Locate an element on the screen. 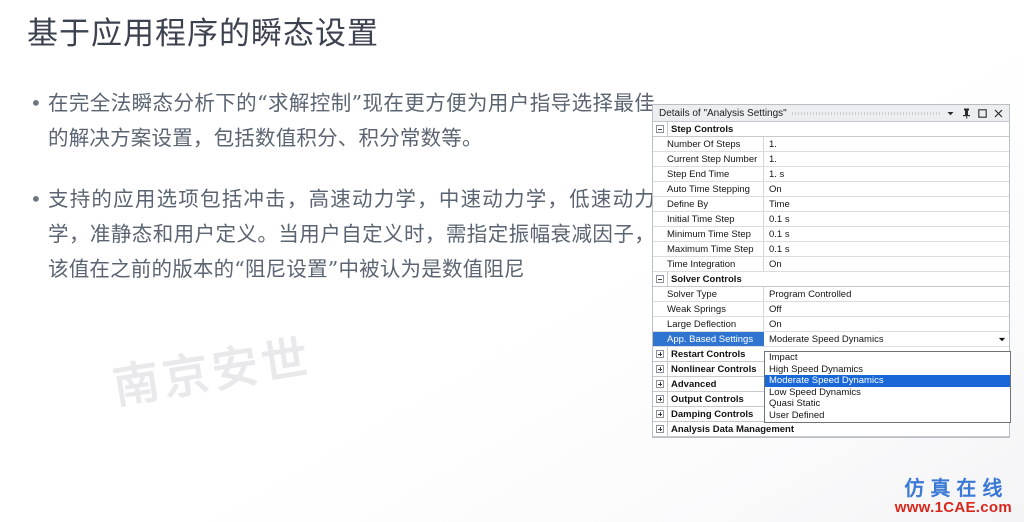 This screenshot has height=522, width=1024. property-name: Maximum Time Step is located at coordinates (710, 249).